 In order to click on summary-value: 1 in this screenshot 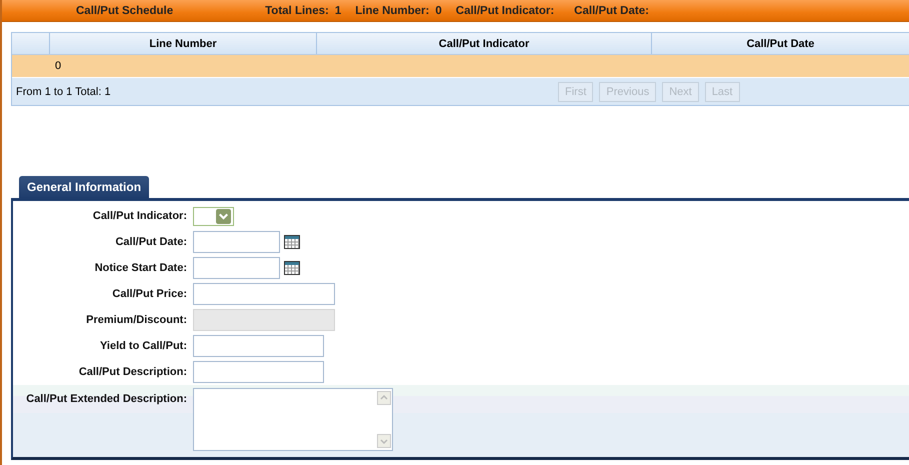, I will do `click(338, 10)`.